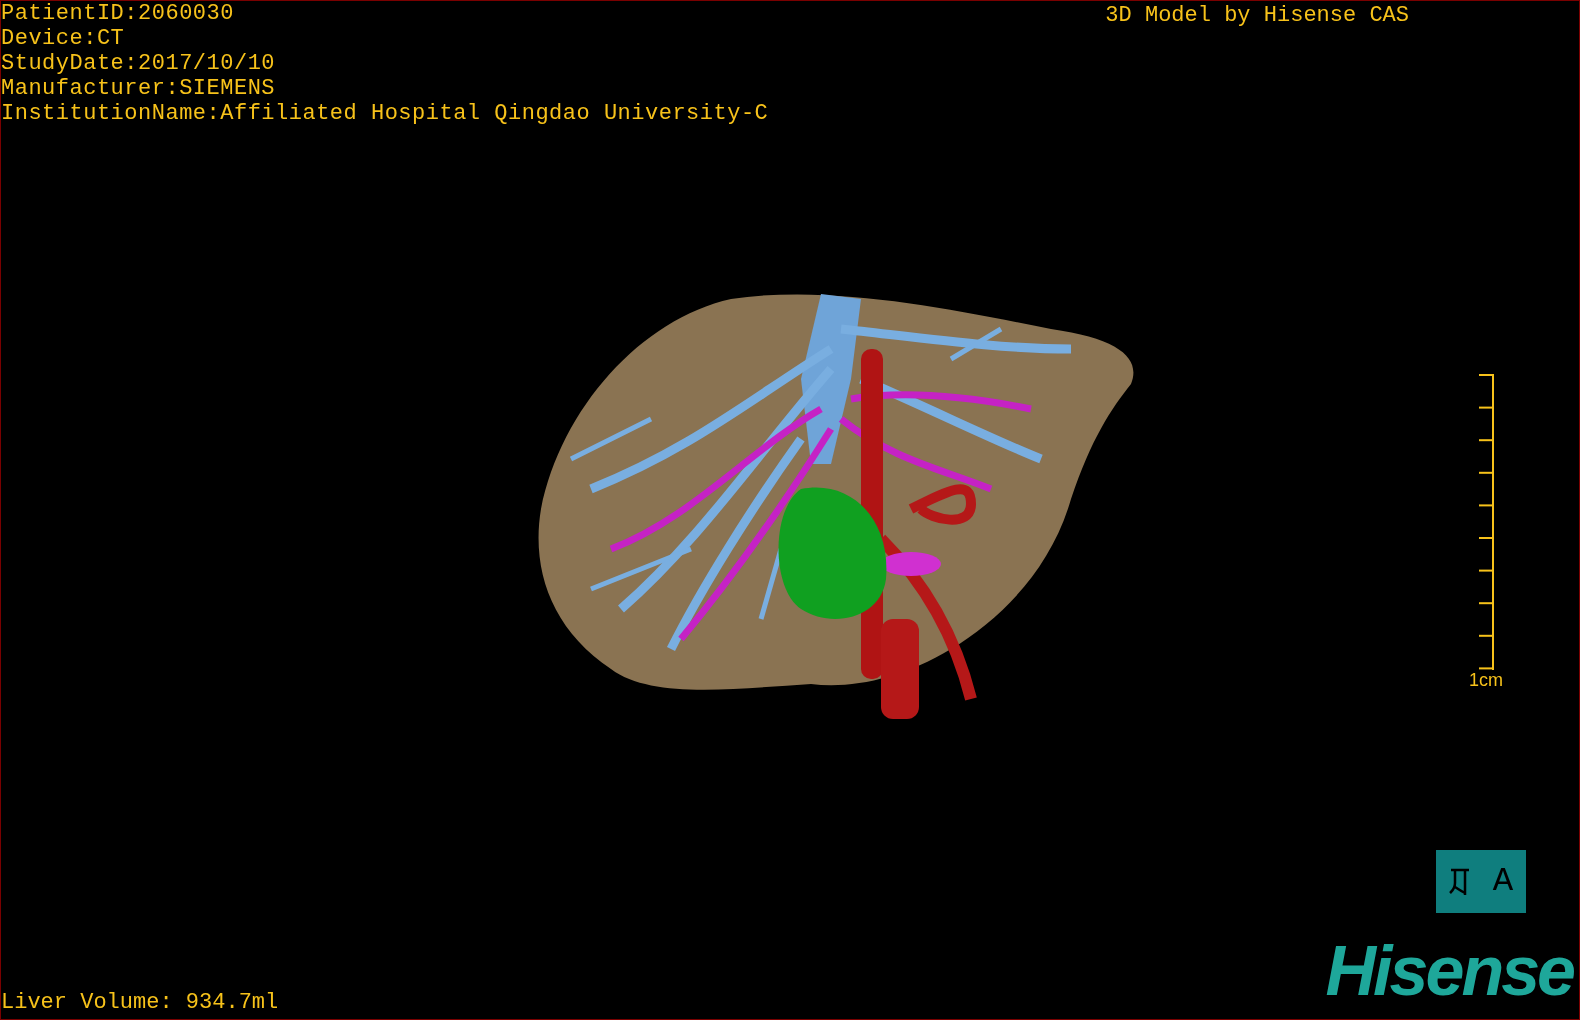  What do you see at coordinates (1486, 680) in the screenshot?
I see `scale-label: 1cm` at bounding box center [1486, 680].